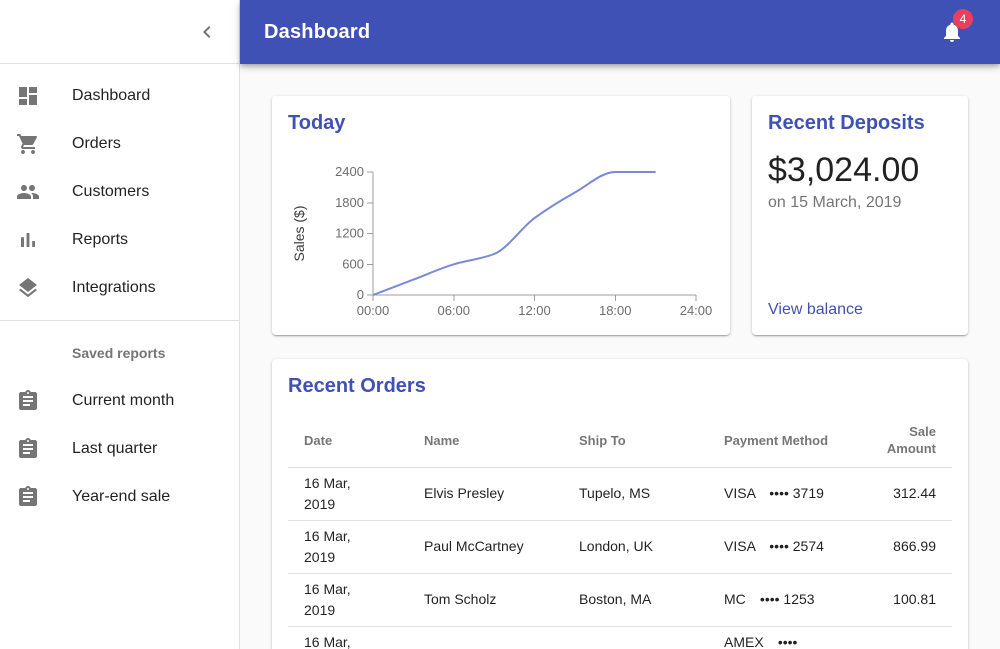 Image resolution: width=1000 pixels, height=649 pixels. Describe the element at coordinates (615, 310) in the screenshot. I see `svg-text: 18:00` at that location.